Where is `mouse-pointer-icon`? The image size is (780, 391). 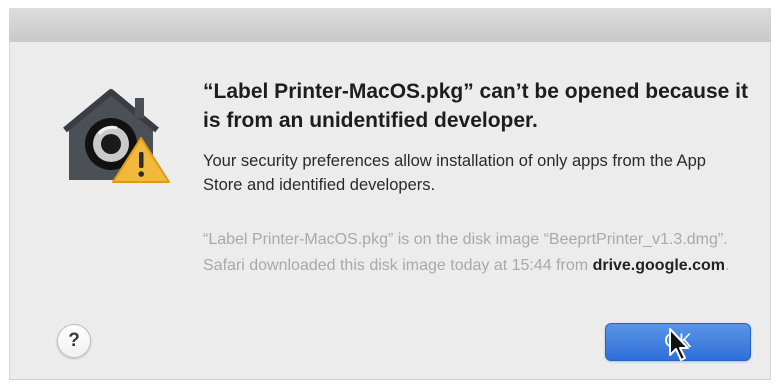 mouse-pointer-icon is located at coordinates (679, 344).